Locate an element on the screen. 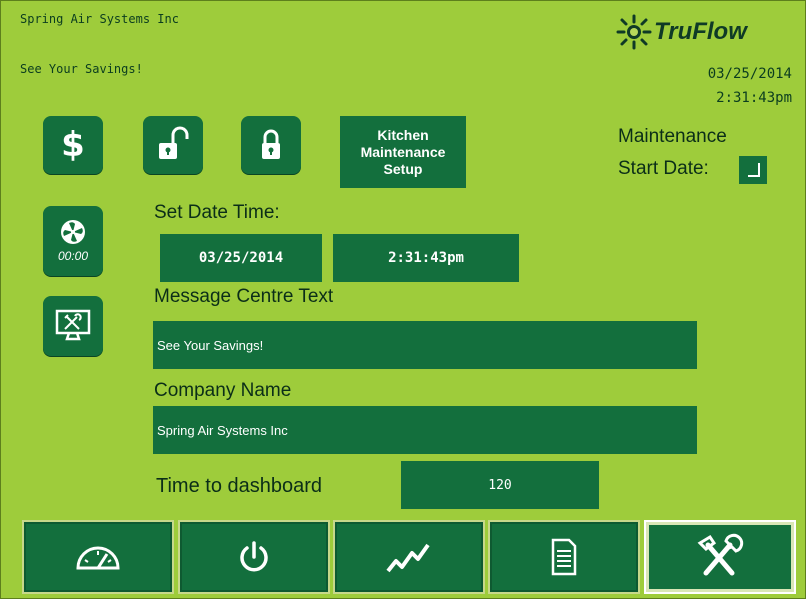 This screenshot has height=599, width=806. dollar-icon: $ is located at coordinates (73, 145).